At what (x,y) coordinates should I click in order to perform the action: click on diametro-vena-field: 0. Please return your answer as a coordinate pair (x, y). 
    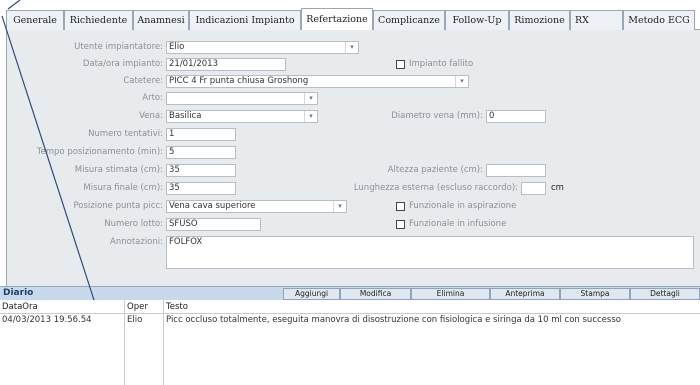
    Looking at the image, I should click on (516, 116).